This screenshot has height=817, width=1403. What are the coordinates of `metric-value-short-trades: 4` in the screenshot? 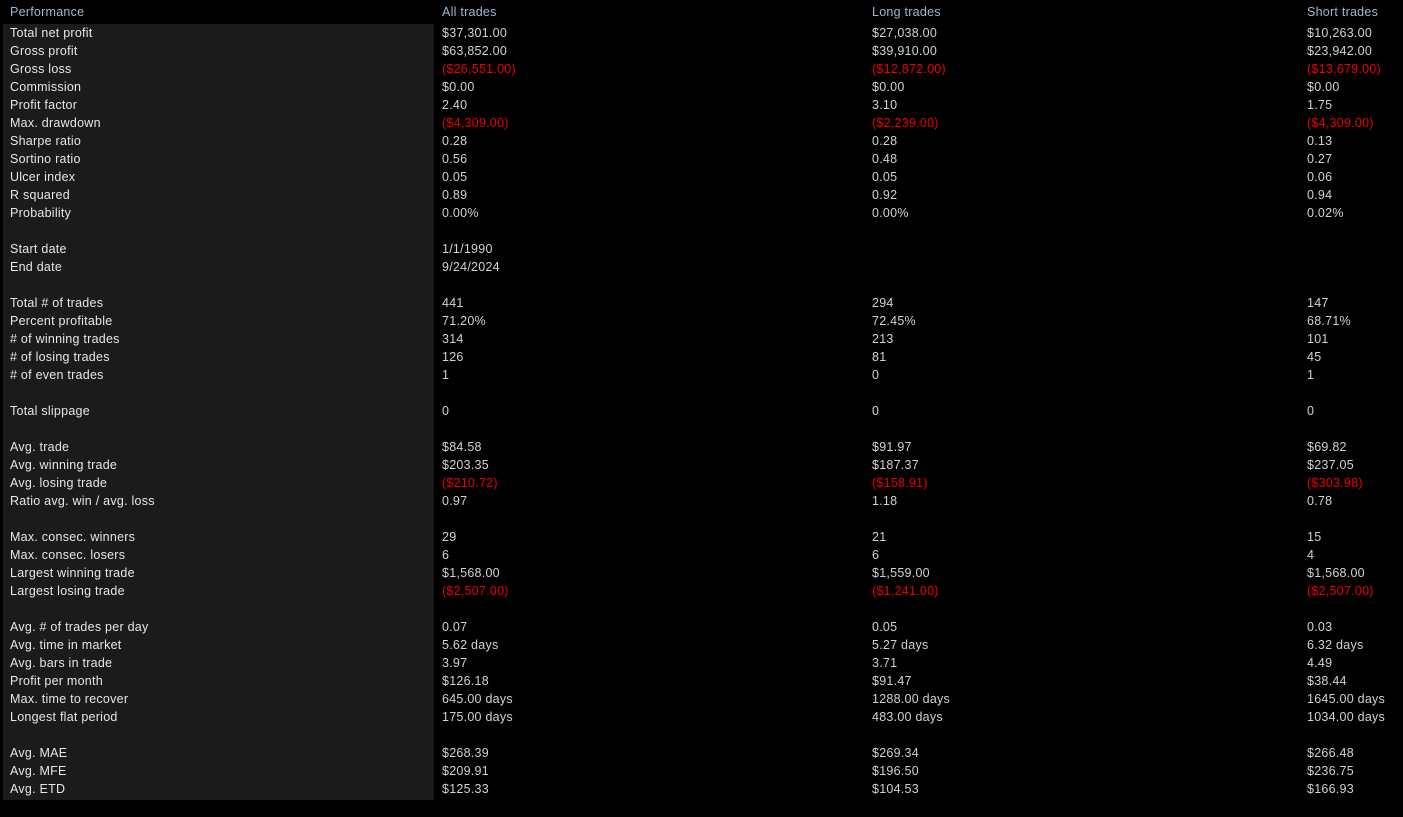 It's located at (1311, 555).